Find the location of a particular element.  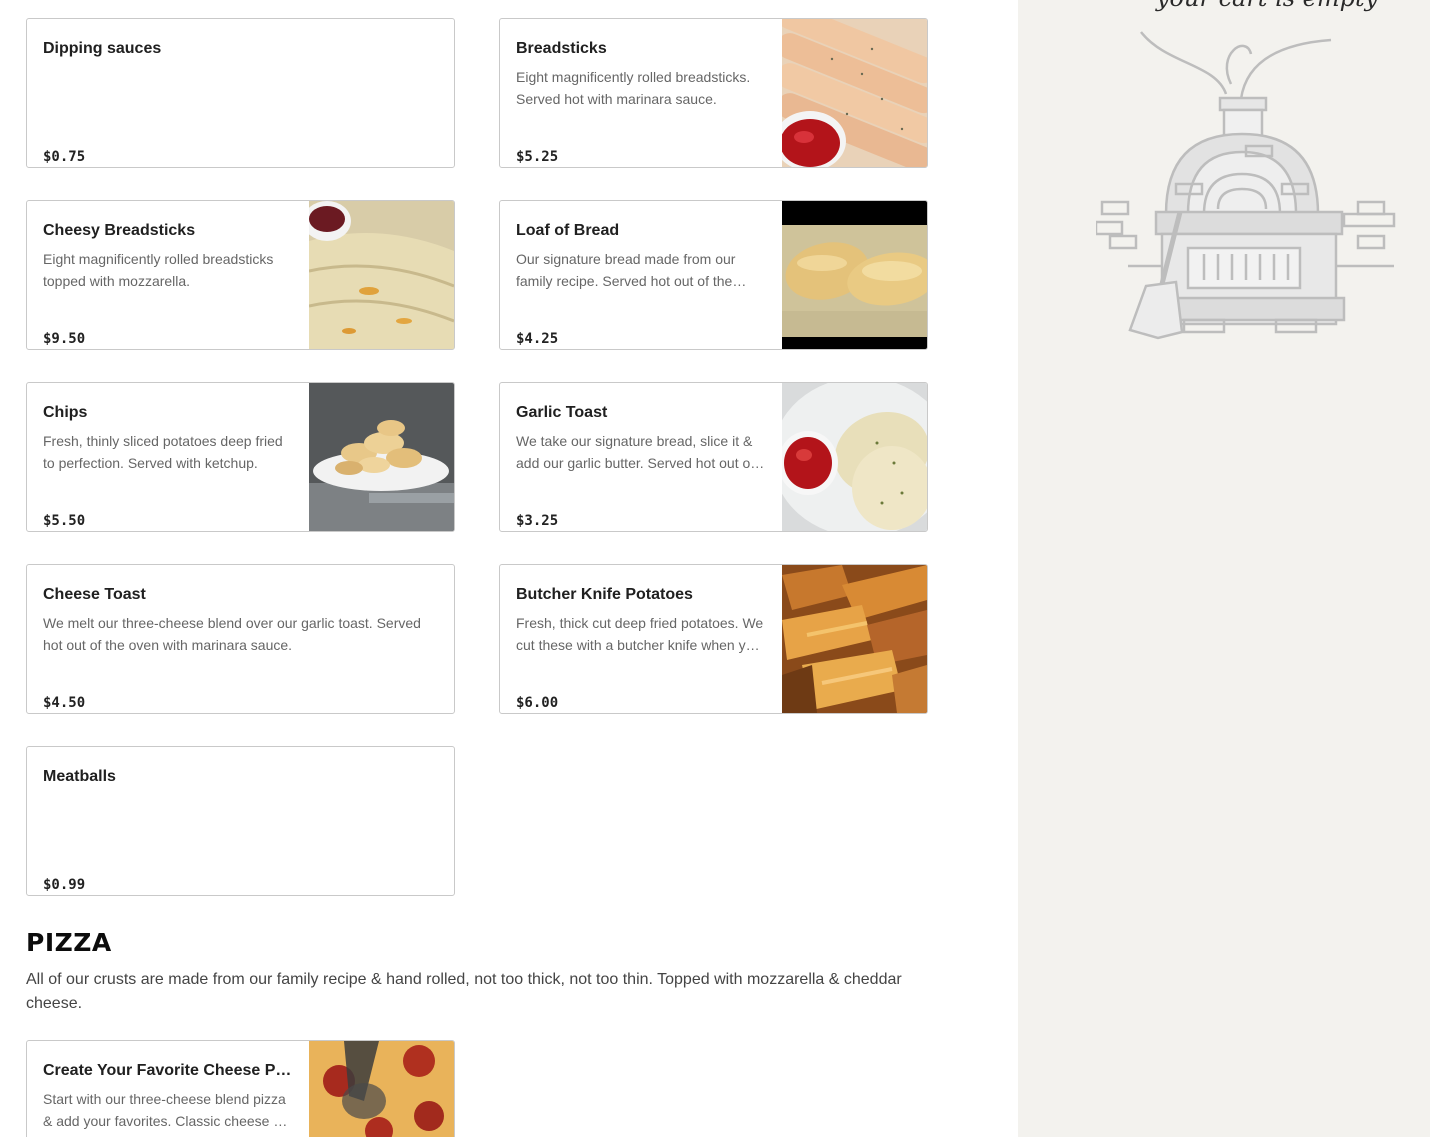

menu-item-price: $6.00 is located at coordinates (537, 703).